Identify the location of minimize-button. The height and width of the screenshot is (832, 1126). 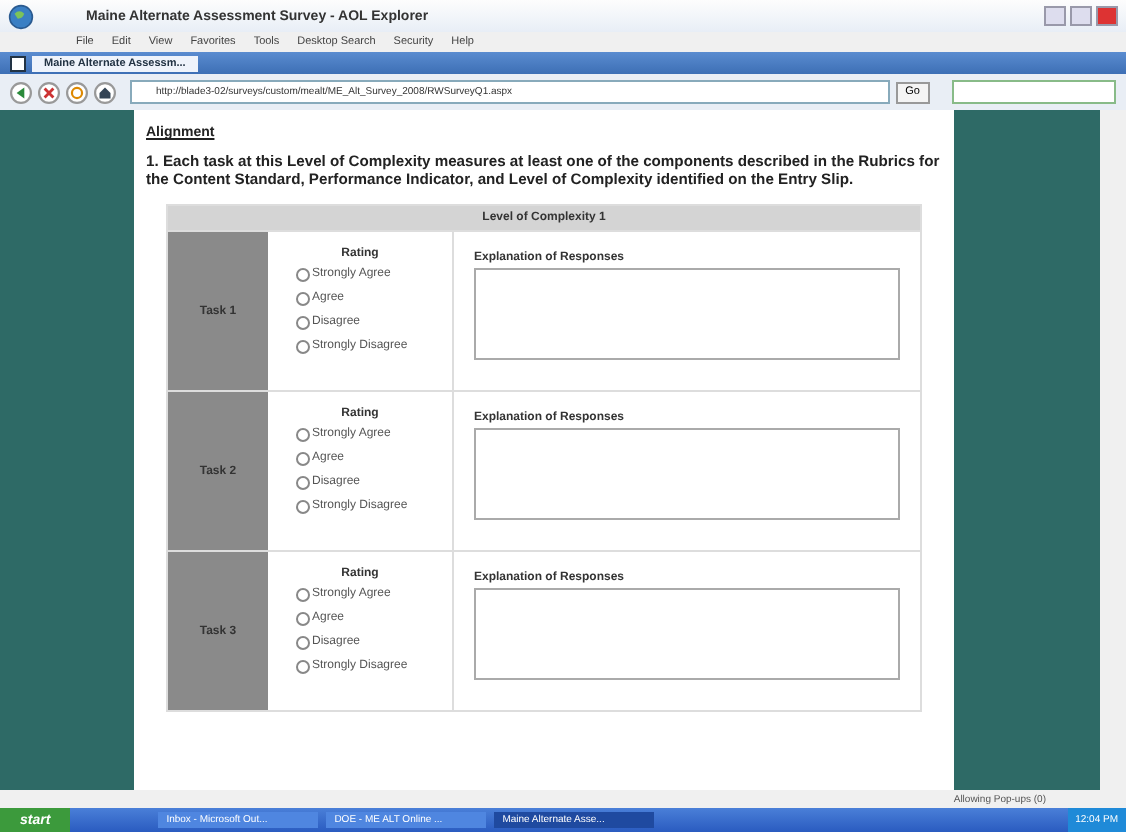
(1055, 16).